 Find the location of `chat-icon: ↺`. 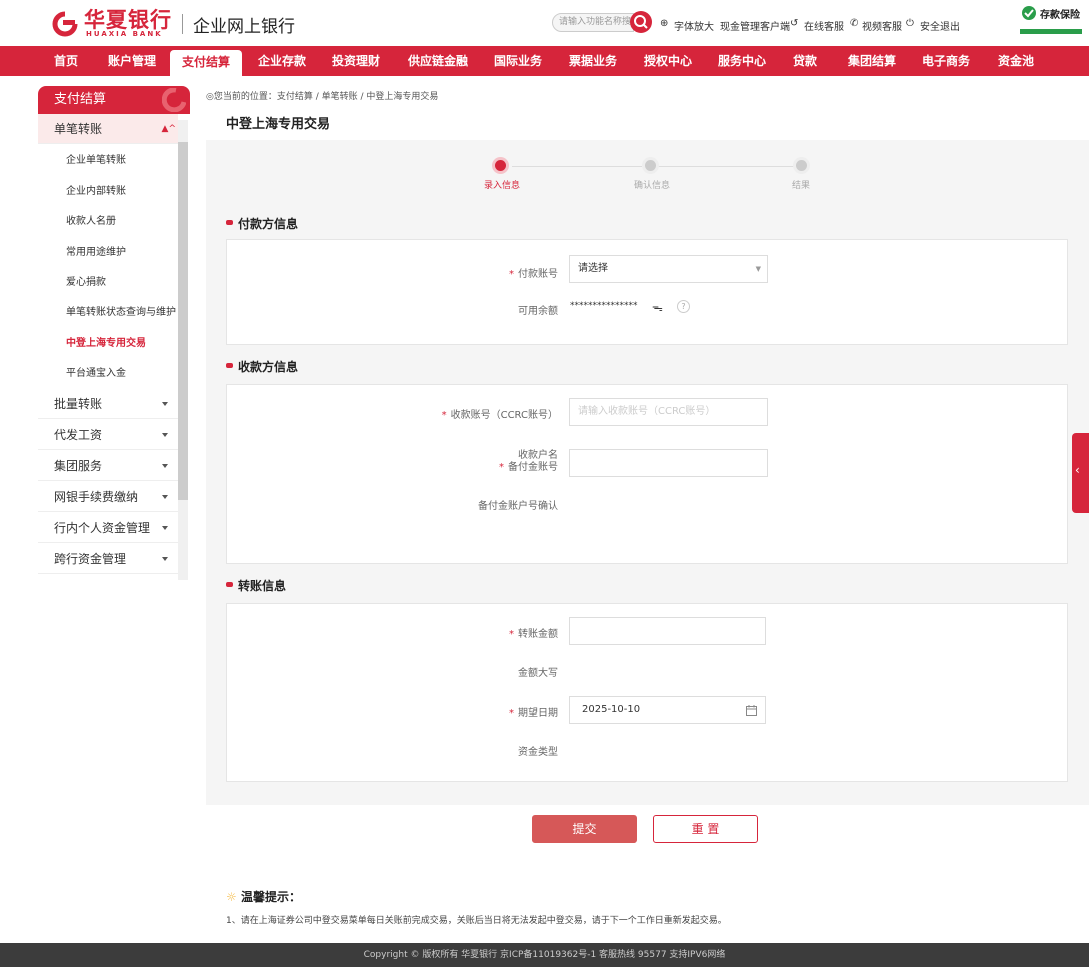

chat-icon: ↺ is located at coordinates (794, 23).